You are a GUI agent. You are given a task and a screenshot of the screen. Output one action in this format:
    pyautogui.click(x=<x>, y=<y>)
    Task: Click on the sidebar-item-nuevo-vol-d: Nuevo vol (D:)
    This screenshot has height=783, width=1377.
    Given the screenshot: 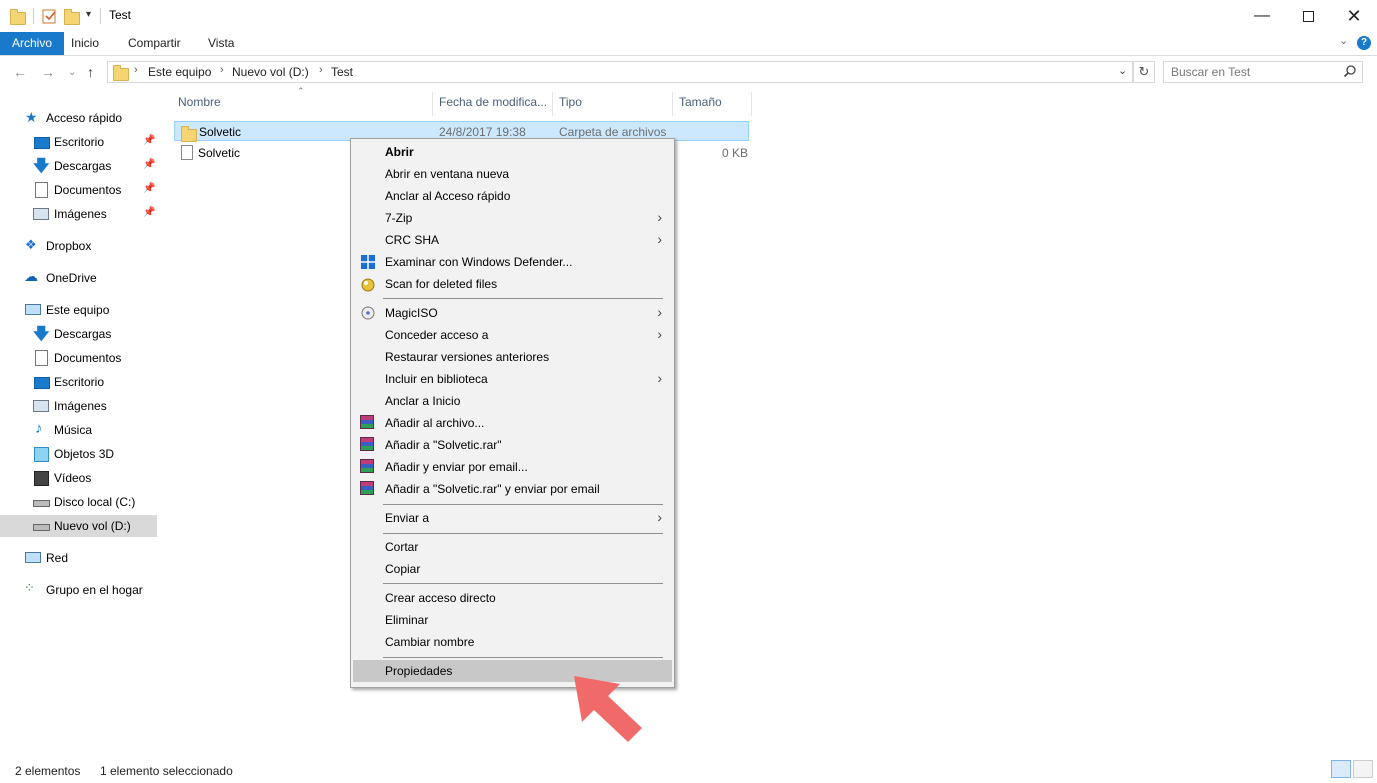 What is the action you would take?
    pyautogui.click(x=78, y=526)
    